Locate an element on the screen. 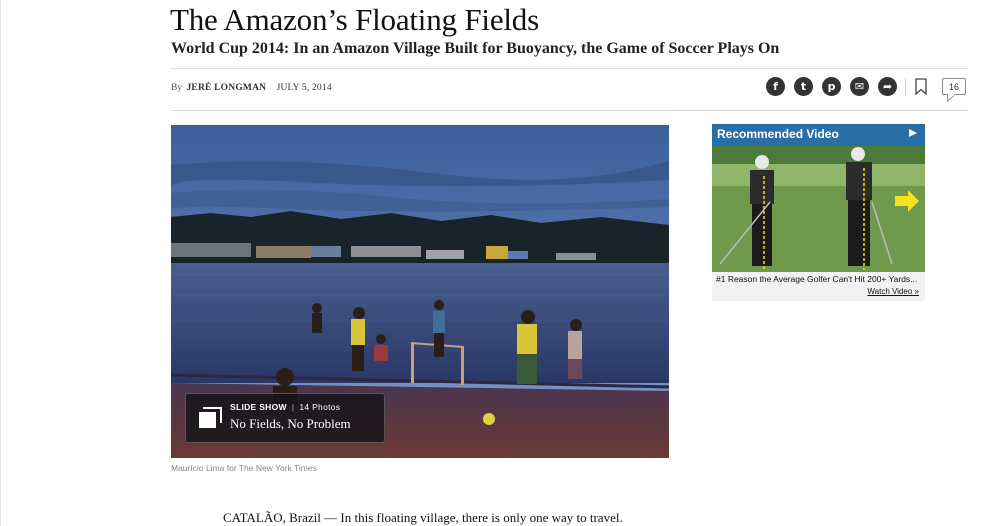 This screenshot has height=526, width=1000. byline-prefix: By is located at coordinates (177, 88).